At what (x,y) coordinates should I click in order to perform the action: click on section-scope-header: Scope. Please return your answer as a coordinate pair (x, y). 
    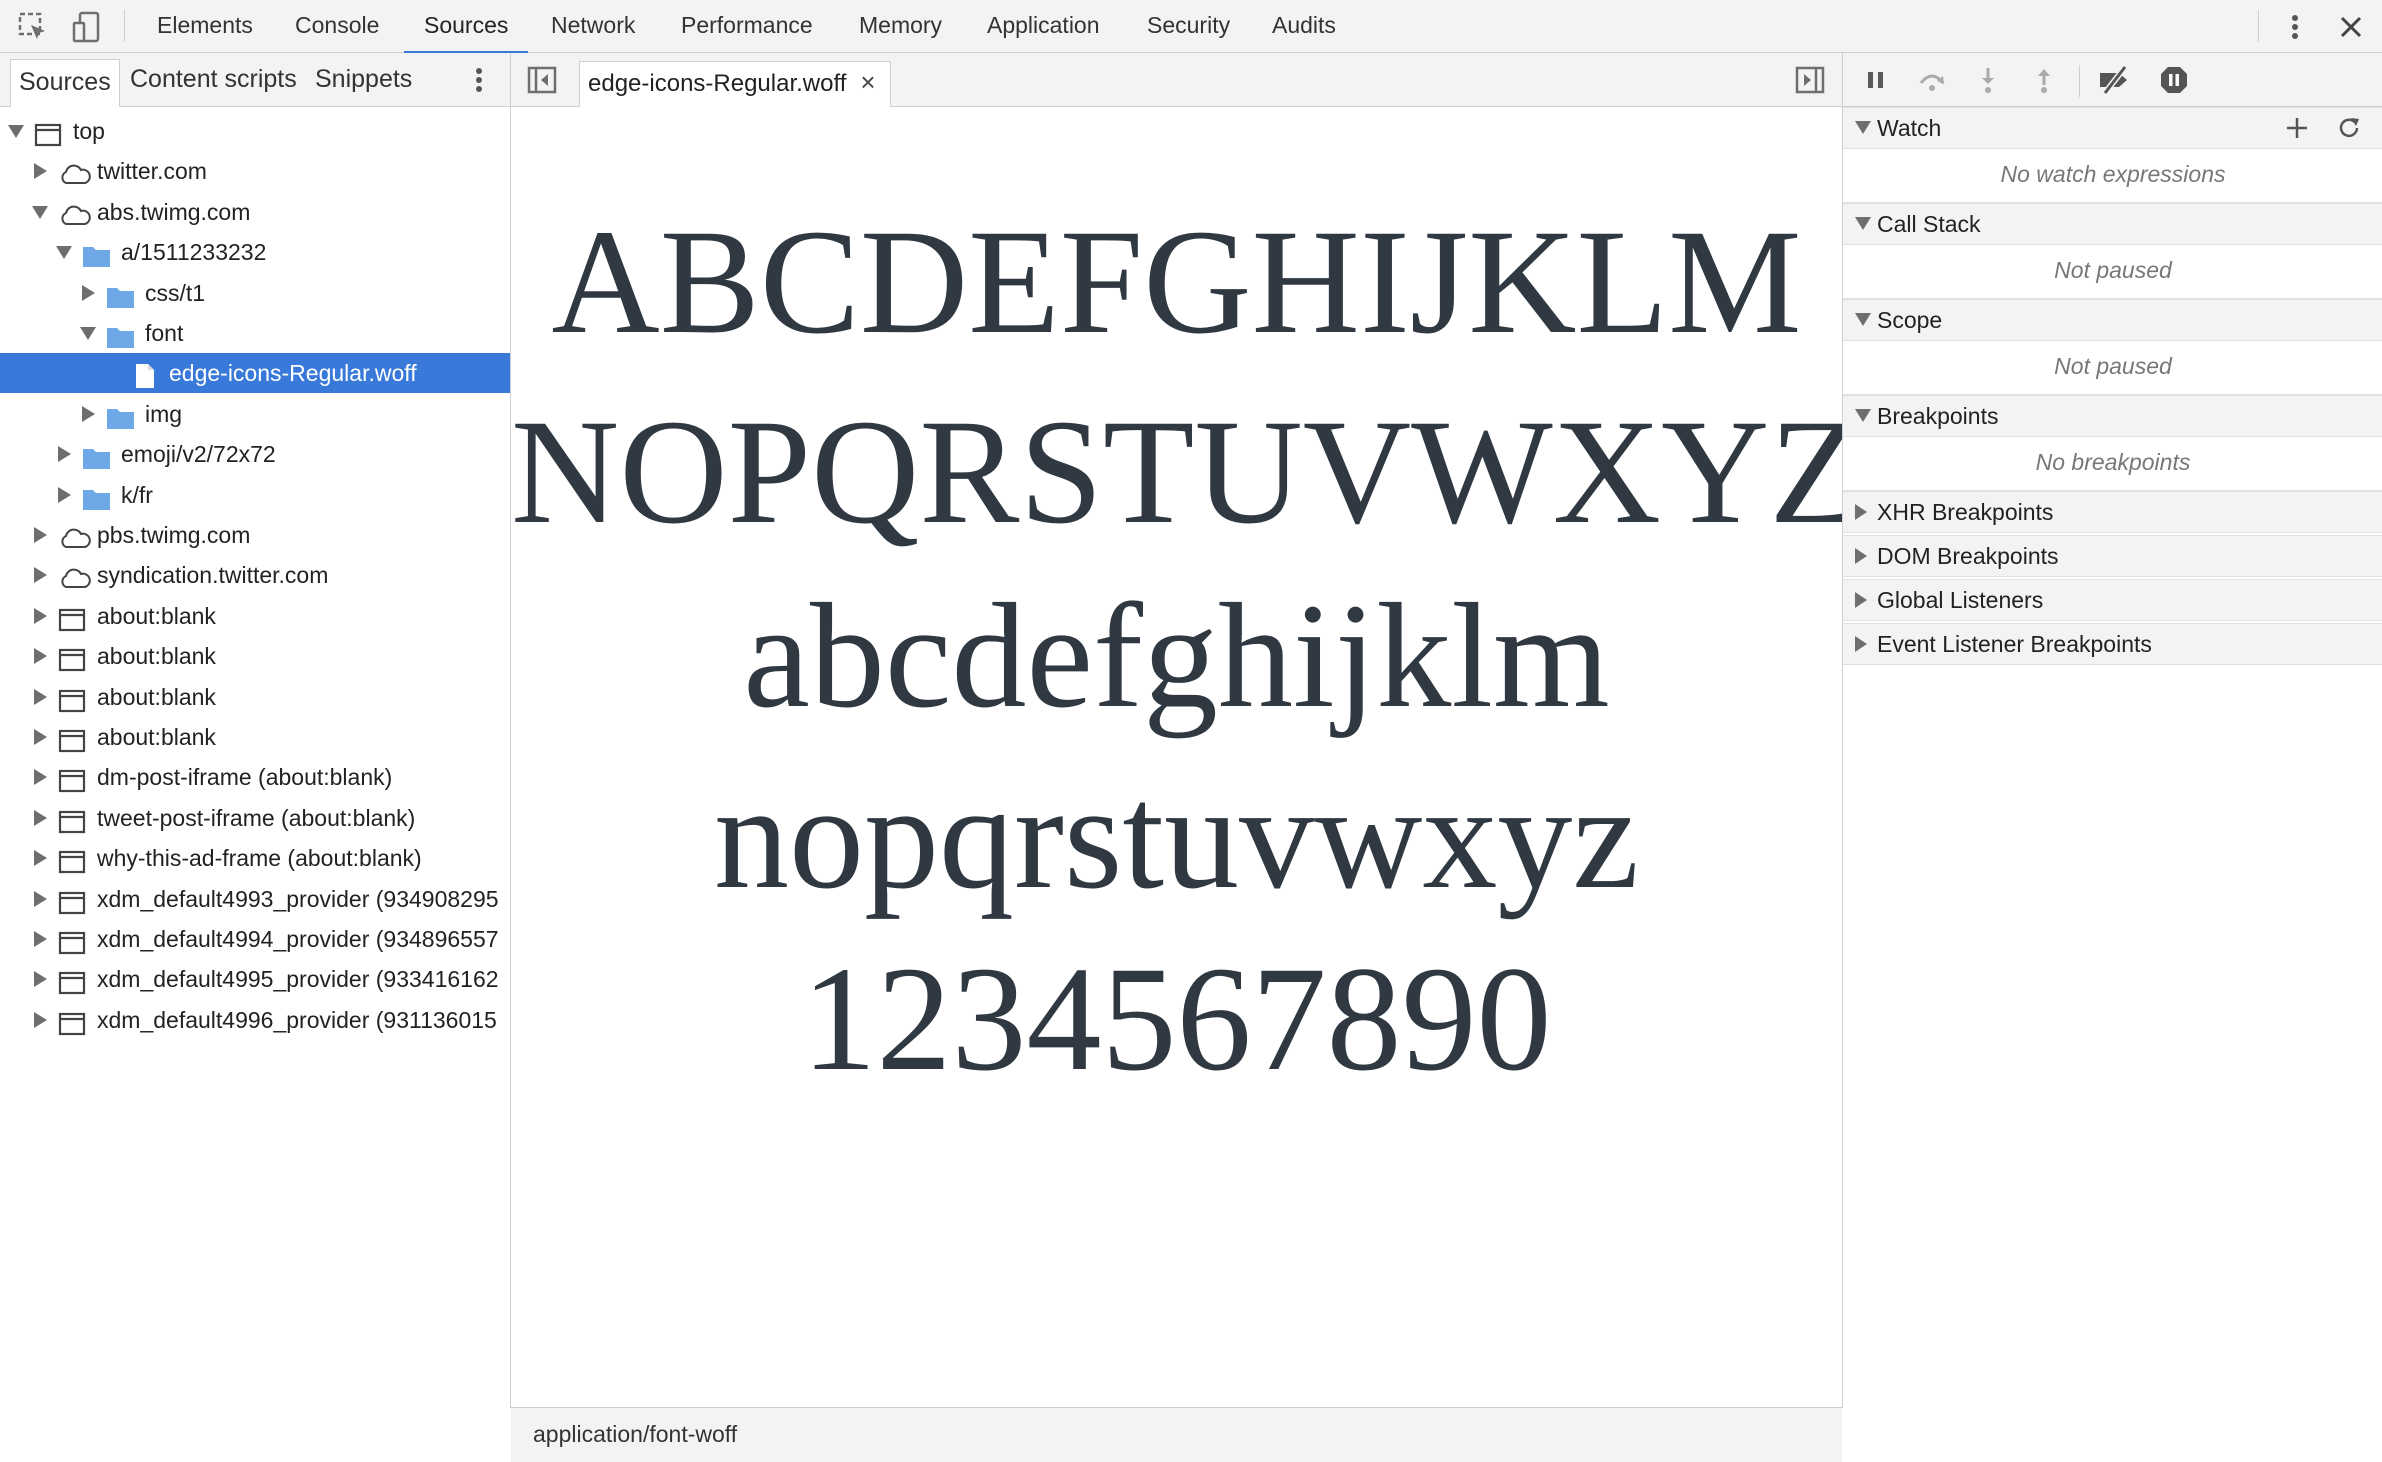
    Looking at the image, I should click on (2112, 320).